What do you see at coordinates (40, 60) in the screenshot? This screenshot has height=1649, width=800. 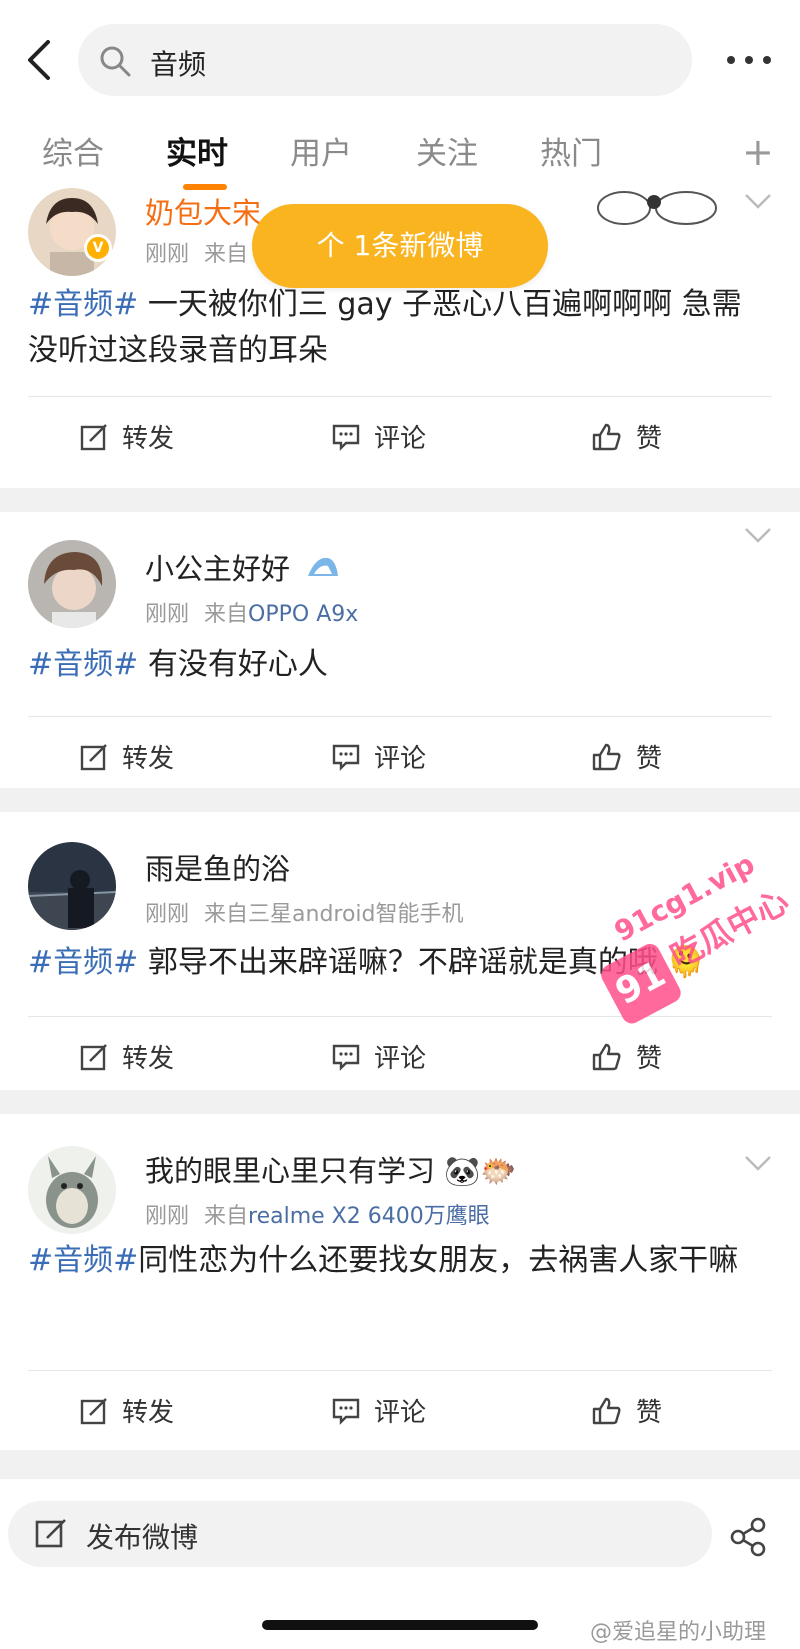 I see `back-icon` at bounding box center [40, 60].